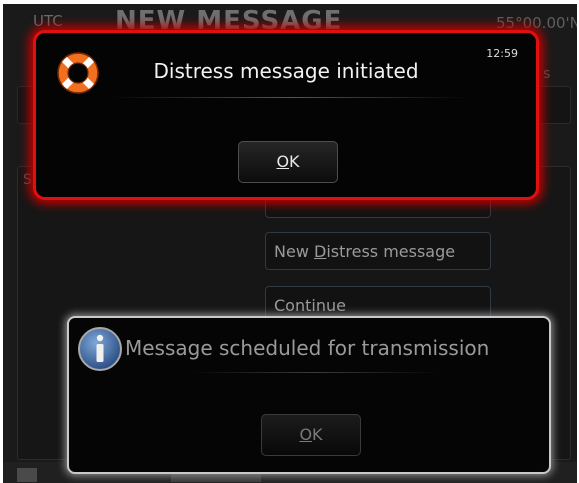  What do you see at coordinates (78, 73) in the screenshot?
I see `lifebuoy-icon` at bounding box center [78, 73].